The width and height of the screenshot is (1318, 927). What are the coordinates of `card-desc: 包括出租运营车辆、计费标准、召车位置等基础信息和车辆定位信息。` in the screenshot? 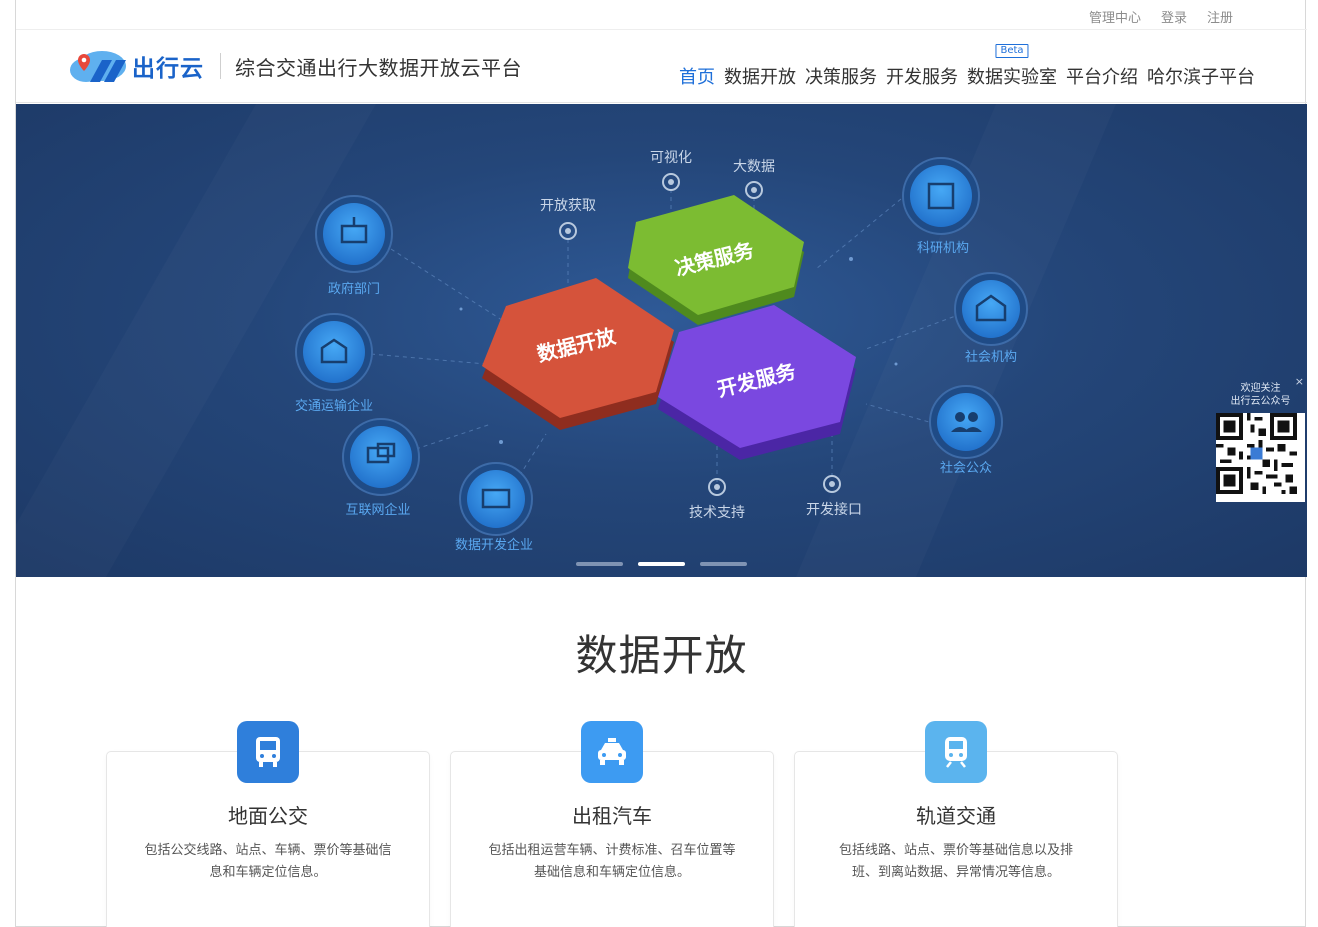 It's located at (612, 861).